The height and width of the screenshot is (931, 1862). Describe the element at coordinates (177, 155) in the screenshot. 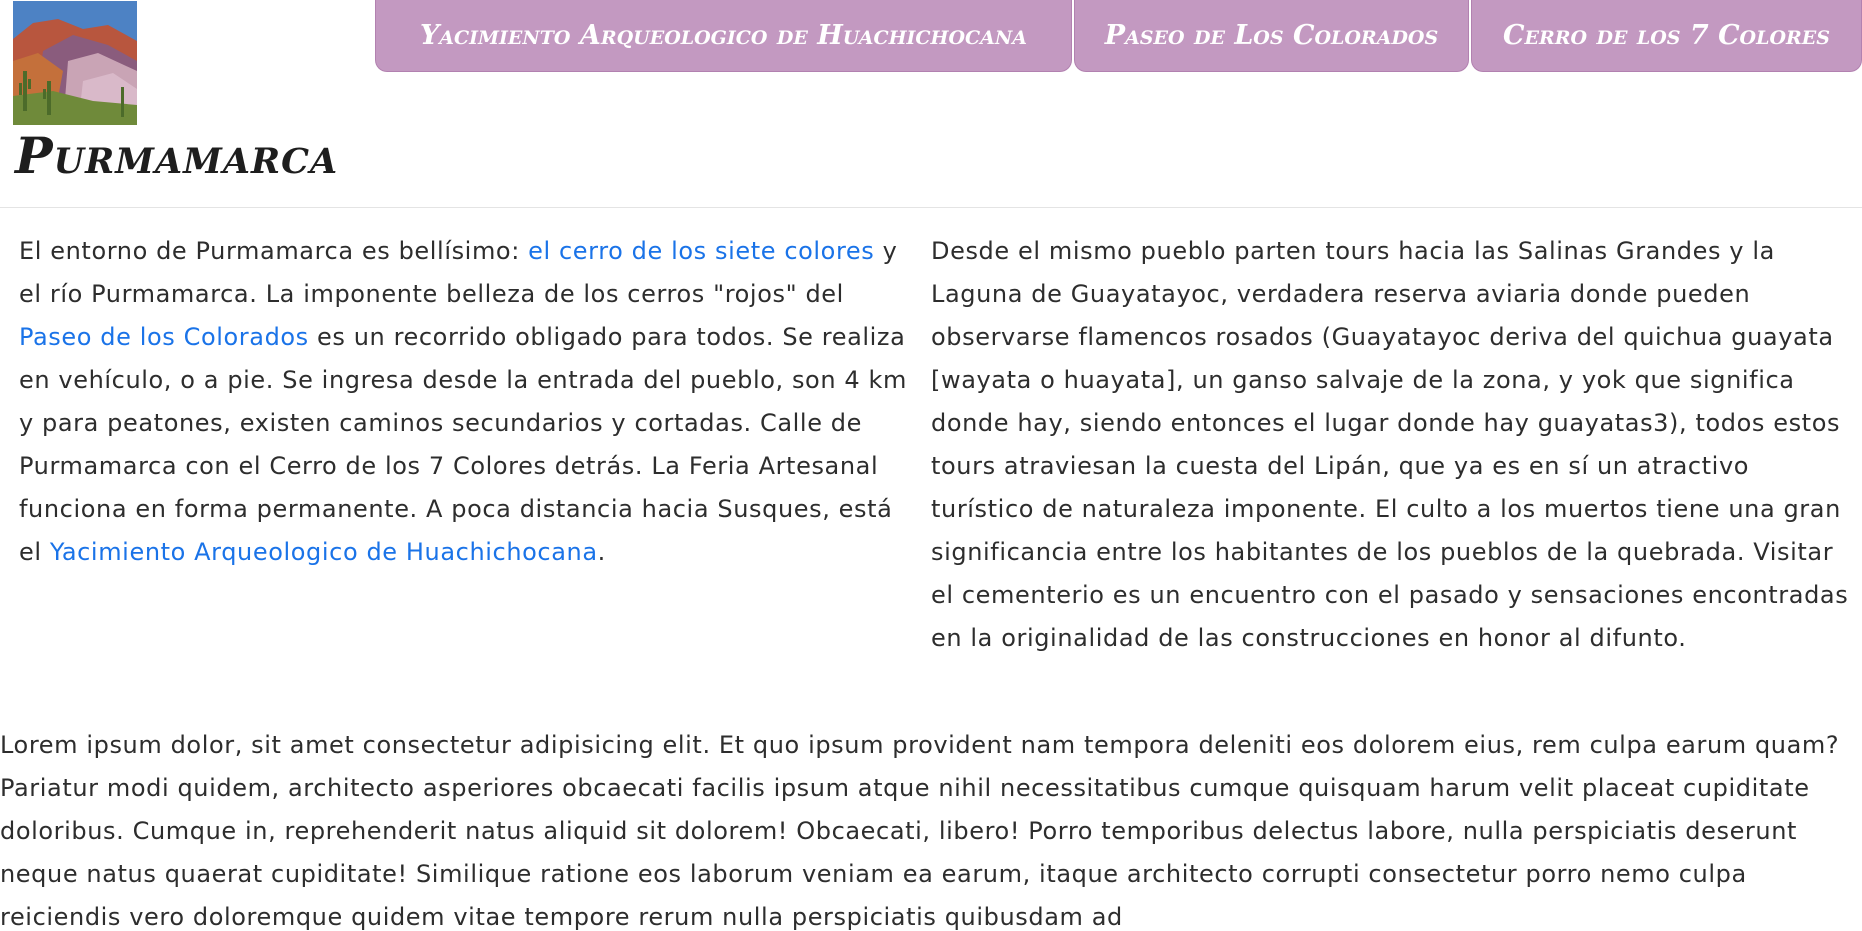

I see `site-title: Purmamarca` at that location.